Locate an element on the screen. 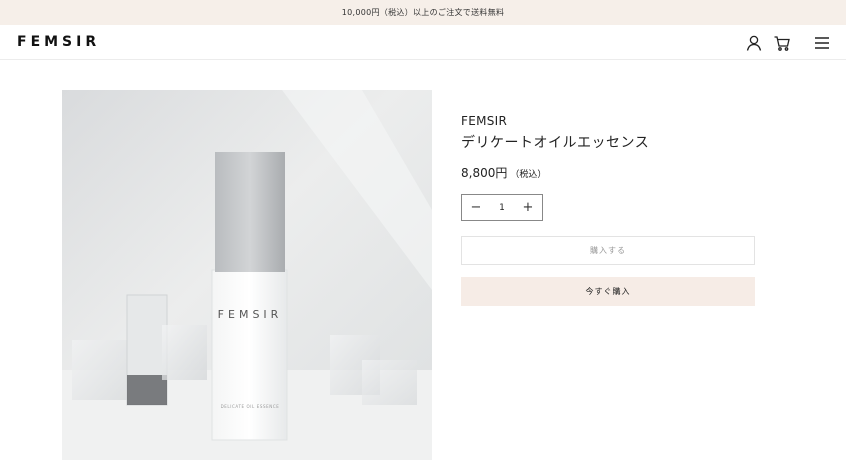  price-row: 8,800円 （税込） is located at coordinates (608, 172).